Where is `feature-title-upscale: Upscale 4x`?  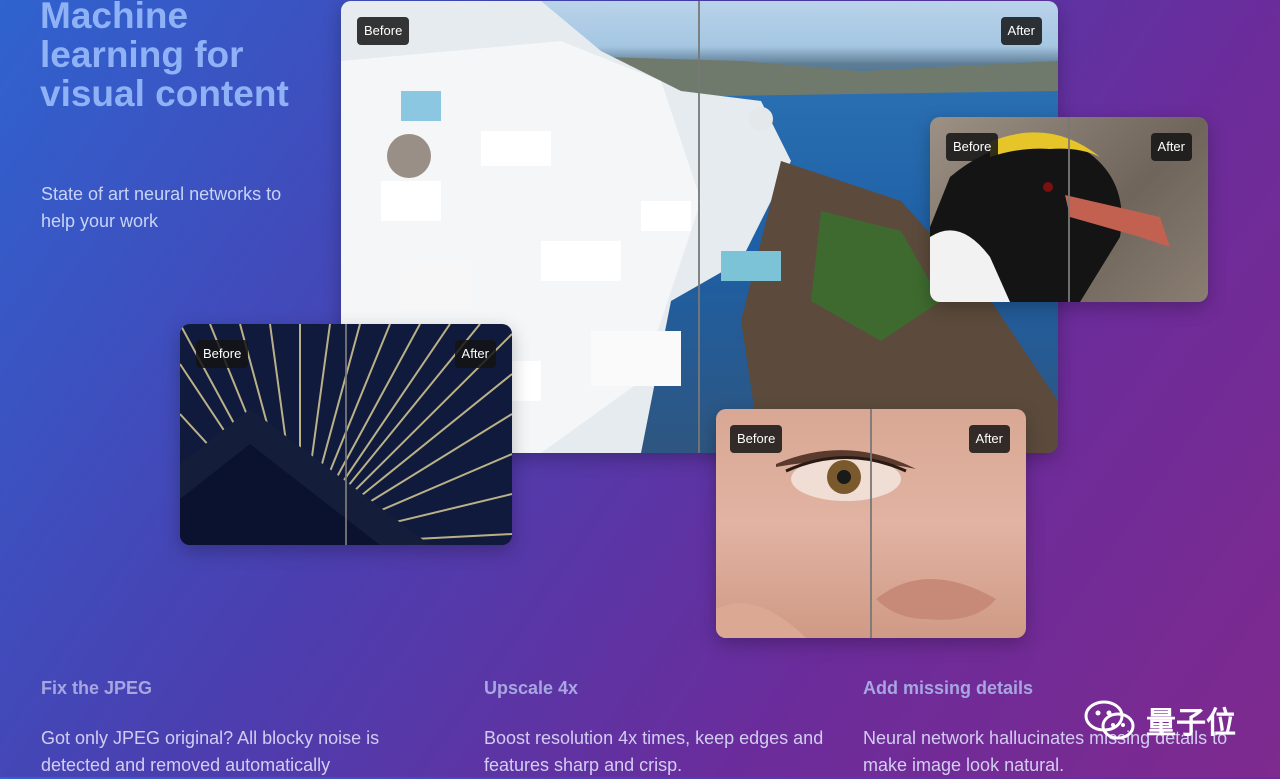 feature-title-upscale: Upscale 4x is located at coordinates (531, 688).